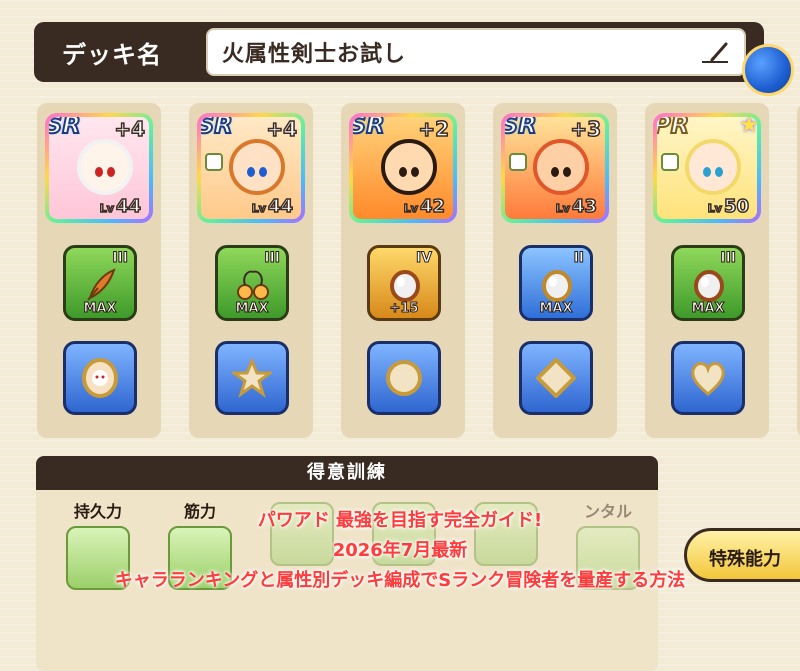 The width and height of the screenshot is (800, 671). What do you see at coordinates (768, 70) in the screenshot?
I see `menu-orb-button` at bounding box center [768, 70].